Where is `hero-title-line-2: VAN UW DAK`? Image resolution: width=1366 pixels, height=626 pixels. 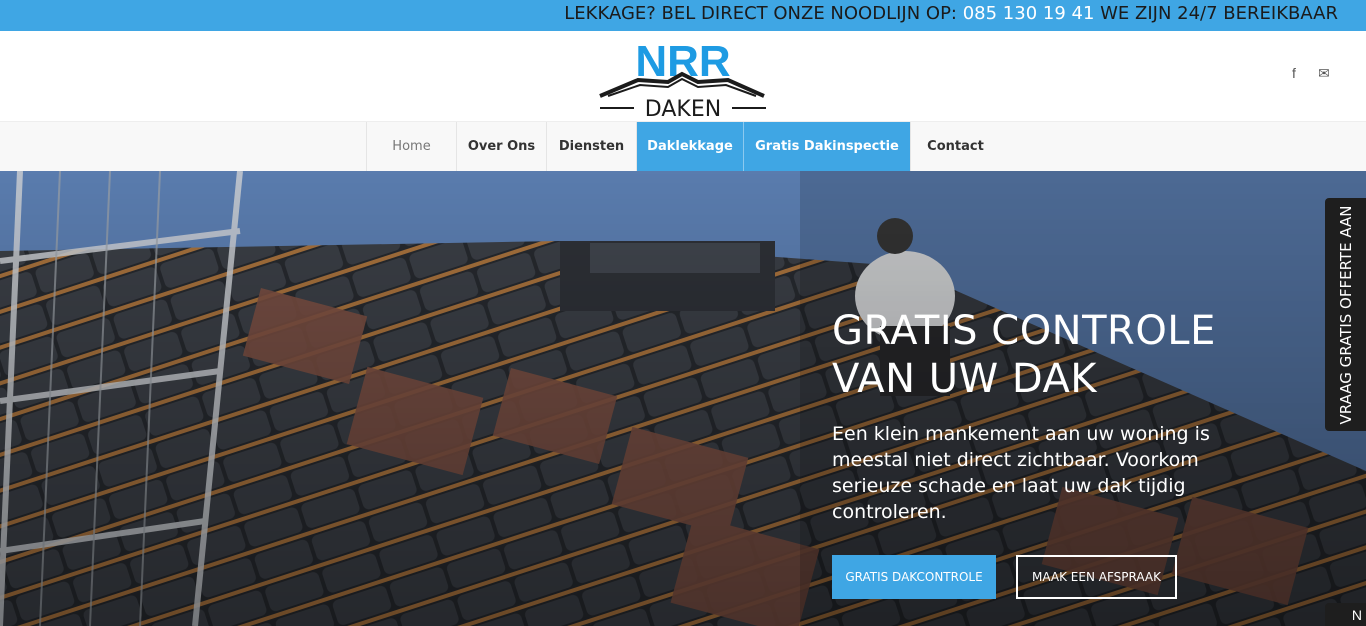
hero-title-line-2: VAN UW DAK is located at coordinates (965, 379).